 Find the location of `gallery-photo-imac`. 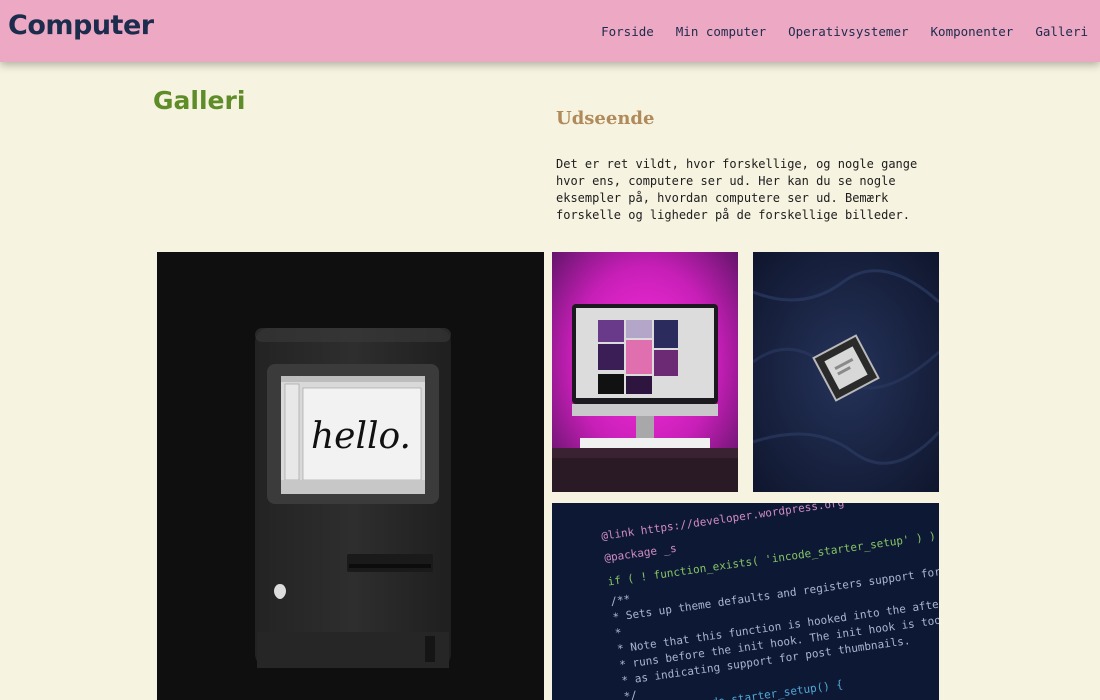

gallery-photo-imac is located at coordinates (645, 372).